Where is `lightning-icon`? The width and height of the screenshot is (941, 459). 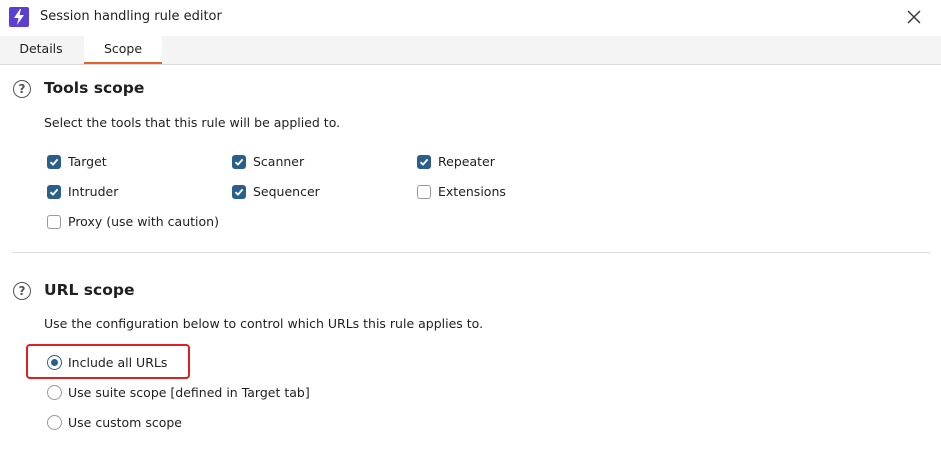 lightning-icon is located at coordinates (19, 17).